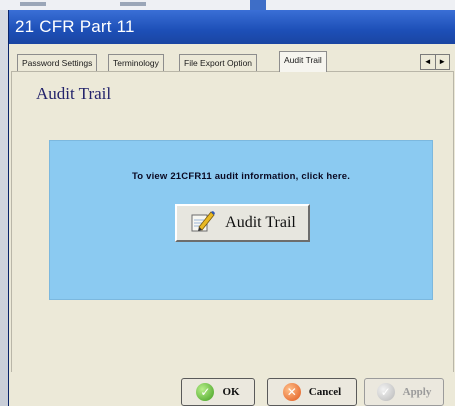 The image size is (455, 406). I want to click on cancel-button-label: Cancel, so click(325, 392).